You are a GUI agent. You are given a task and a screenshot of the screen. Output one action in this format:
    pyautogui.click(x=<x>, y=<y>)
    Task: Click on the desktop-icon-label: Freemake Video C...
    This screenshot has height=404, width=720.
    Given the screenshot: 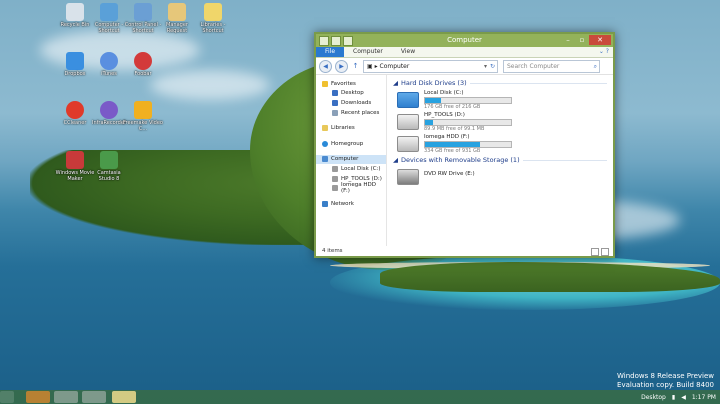 What is the action you would take?
    pyautogui.click(x=143, y=126)
    